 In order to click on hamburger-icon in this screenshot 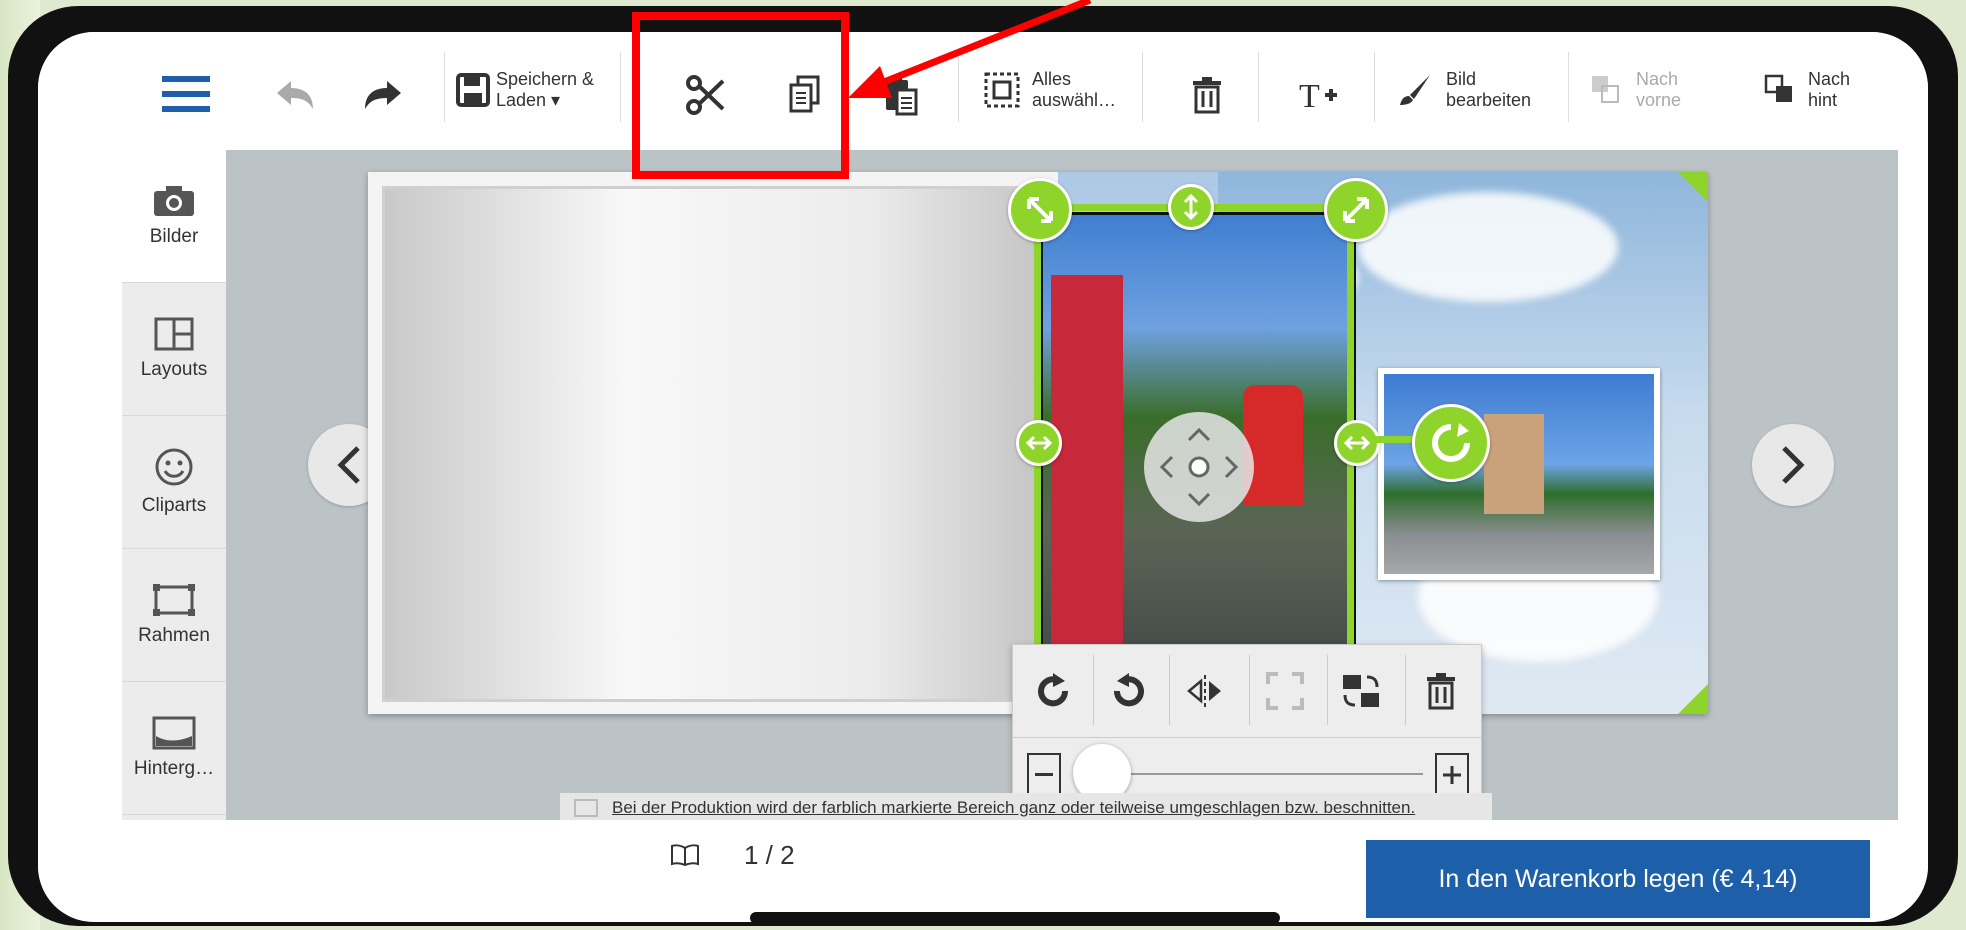, I will do `click(186, 94)`.